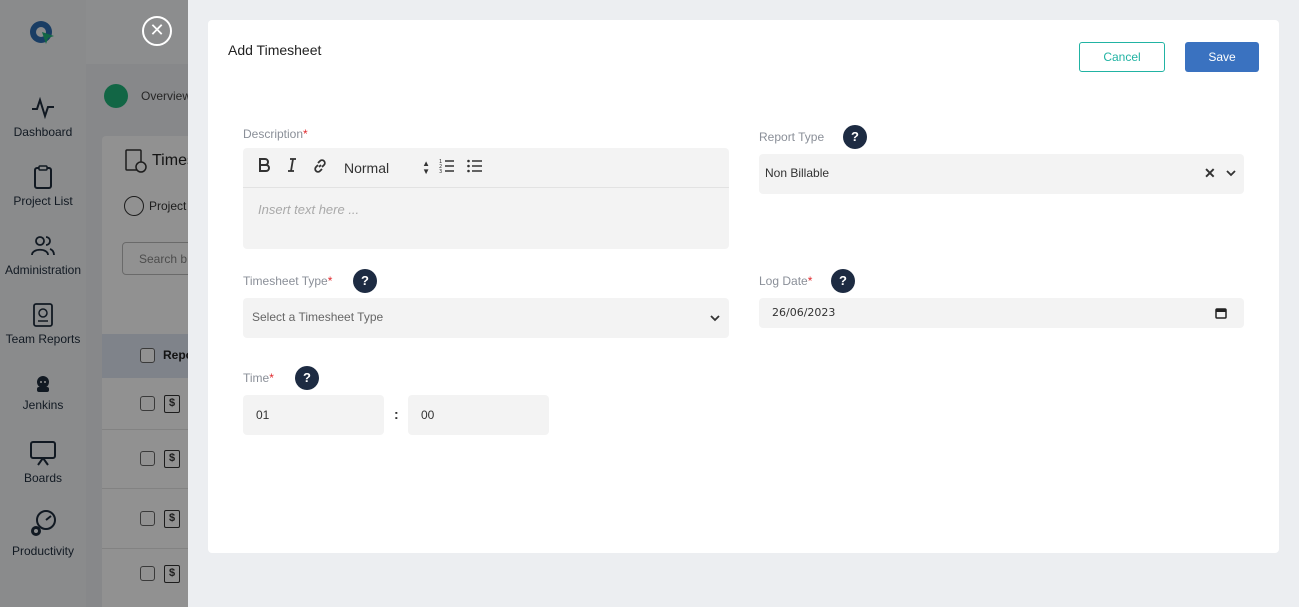 The height and width of the screenshot is (607, 1299). Describe the element at coordinates (1001, 174) in the screenshot. I see `report-type-select: Non Billable ✕` at that location.